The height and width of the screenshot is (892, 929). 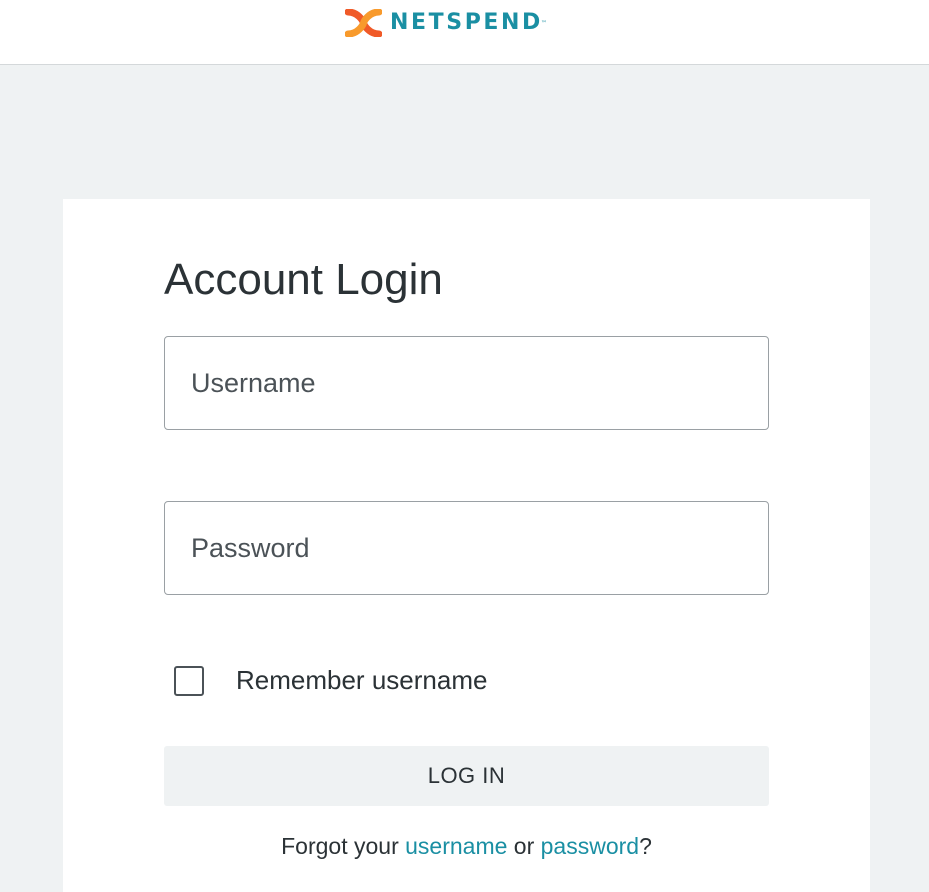 What do you see at coordinates (456, 846) in the screenshot?
I see `forgot-username-link: username` at bounding box center [456, 846].